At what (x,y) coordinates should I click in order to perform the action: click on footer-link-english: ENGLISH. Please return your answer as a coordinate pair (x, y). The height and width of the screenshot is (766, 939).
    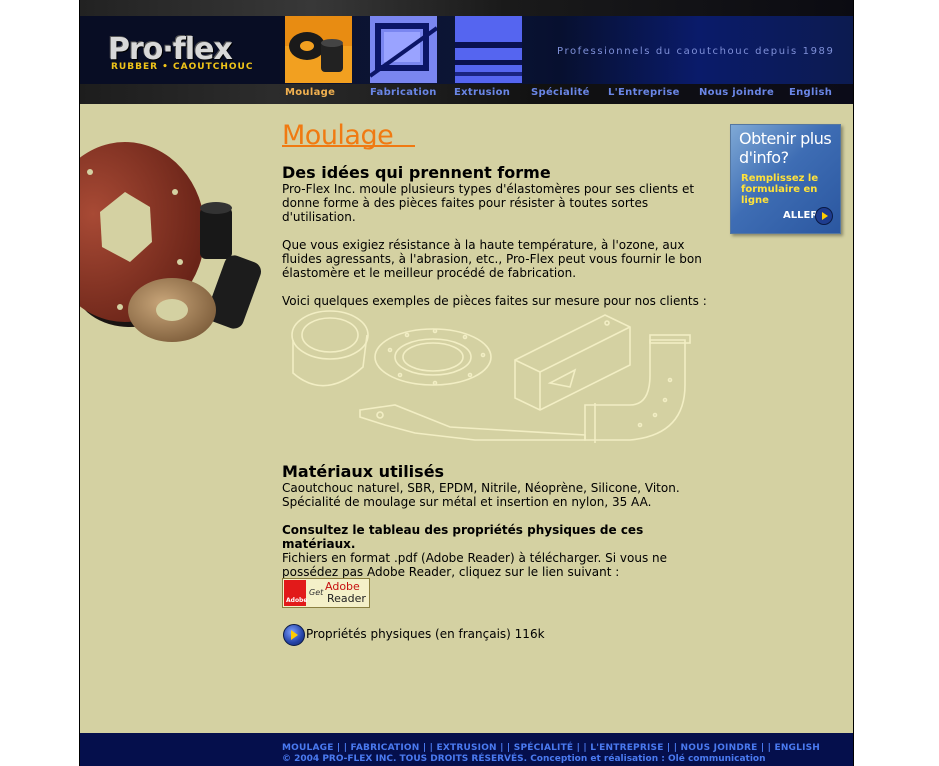
    Looking at the image, I should click on (797, 748).